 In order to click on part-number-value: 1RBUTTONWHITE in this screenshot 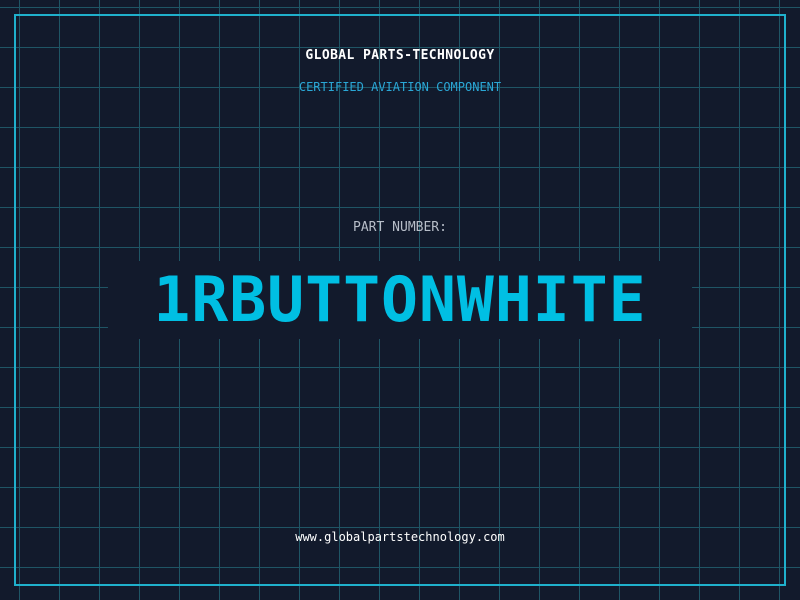, I will do `click(400, 300)`.